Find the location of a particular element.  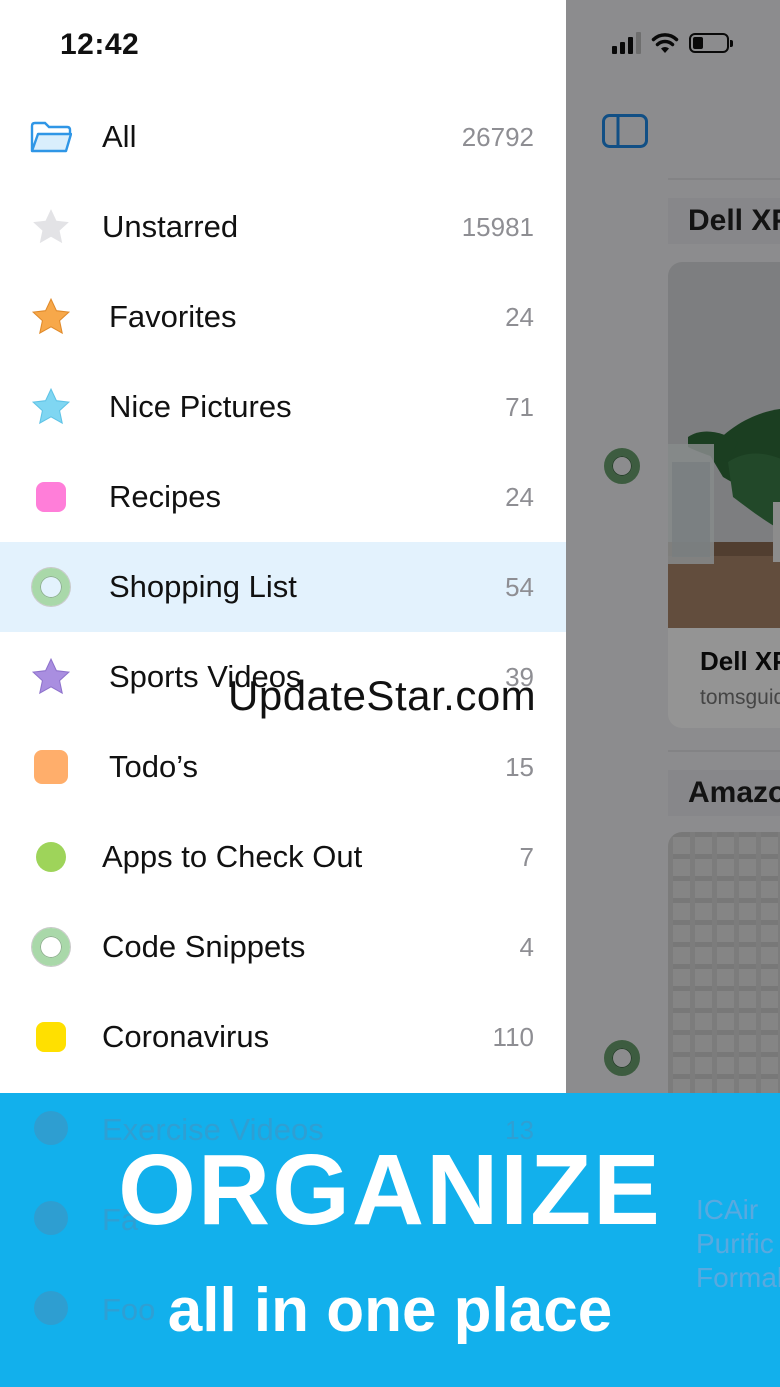

green-dot-icon is located at coordinates (51, 857).